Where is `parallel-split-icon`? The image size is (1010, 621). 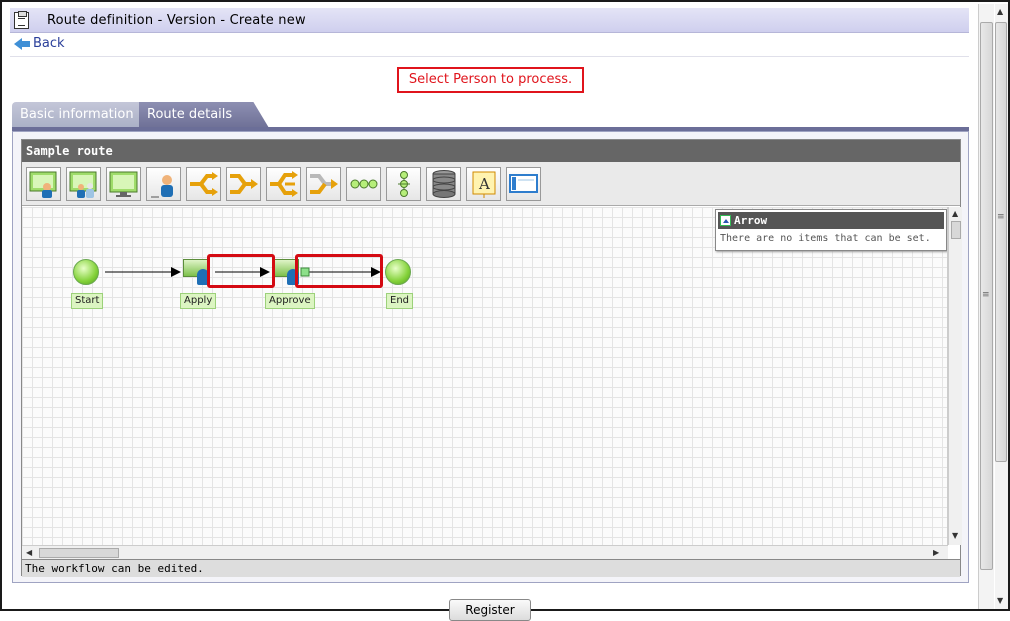
parallel-split-icon is located at coordinates (284, 184).